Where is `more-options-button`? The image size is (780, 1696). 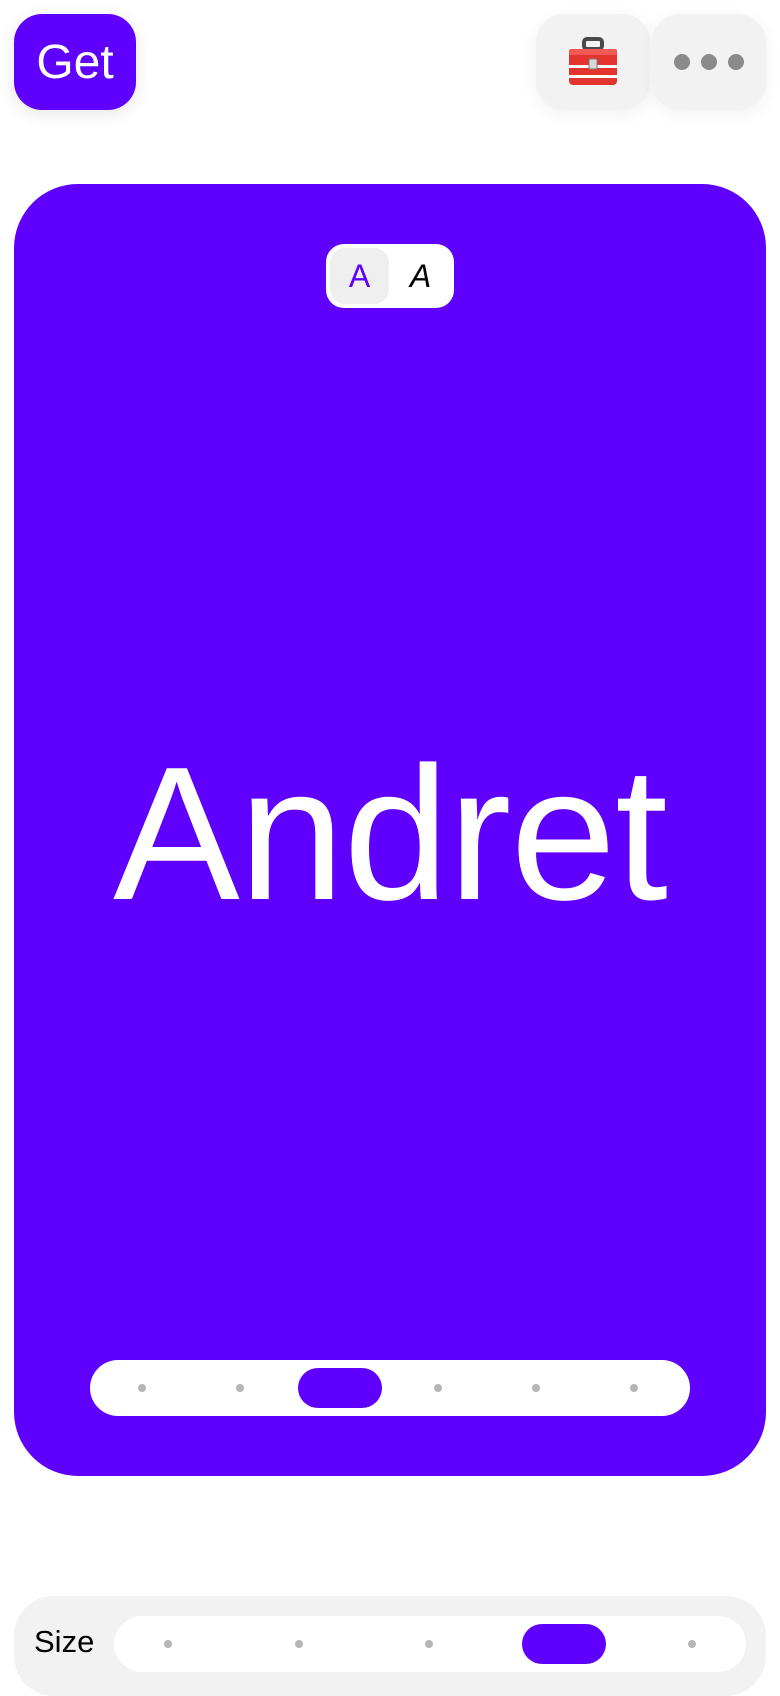
more-options-button is located at coordinates (709, 62).